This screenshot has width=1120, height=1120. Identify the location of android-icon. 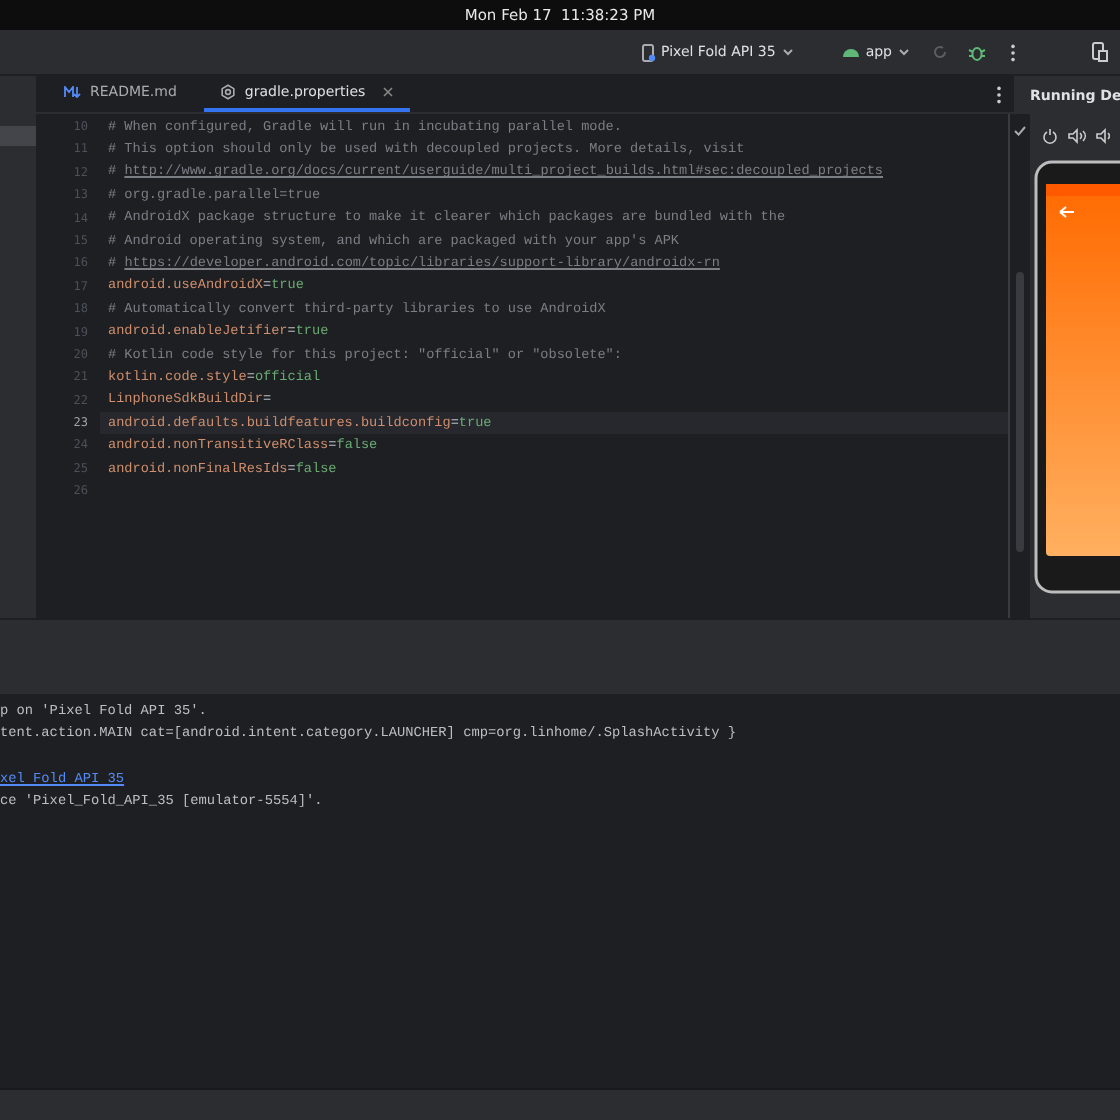
(850, 52).